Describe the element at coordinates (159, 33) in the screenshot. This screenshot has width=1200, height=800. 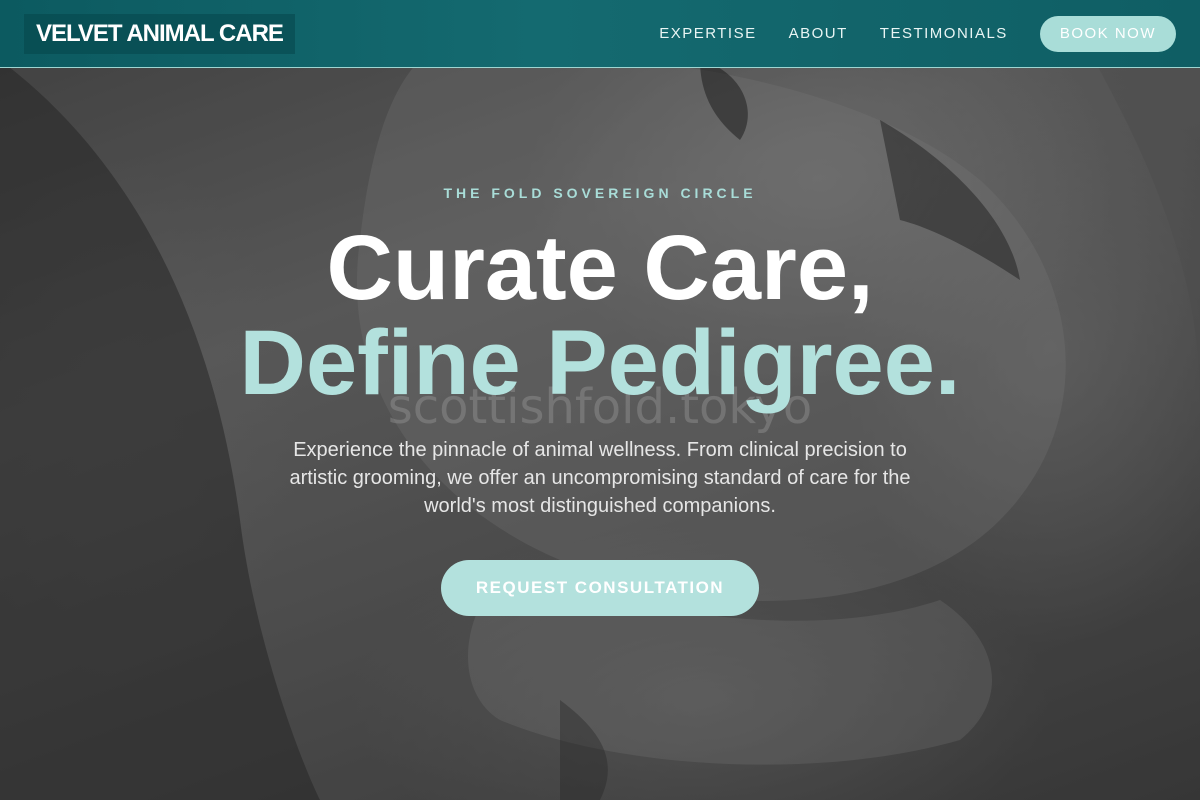
I see `brand-logo: VELVET ANIMAL CARE` at that location.